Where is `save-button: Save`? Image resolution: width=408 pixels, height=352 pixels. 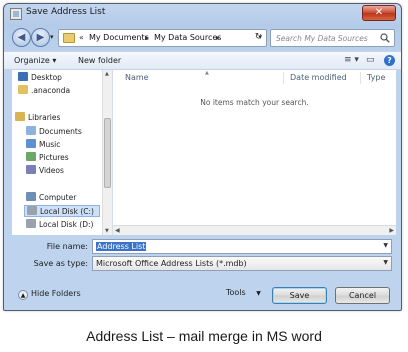 save-button: Save is located at coordinates (299, 295).